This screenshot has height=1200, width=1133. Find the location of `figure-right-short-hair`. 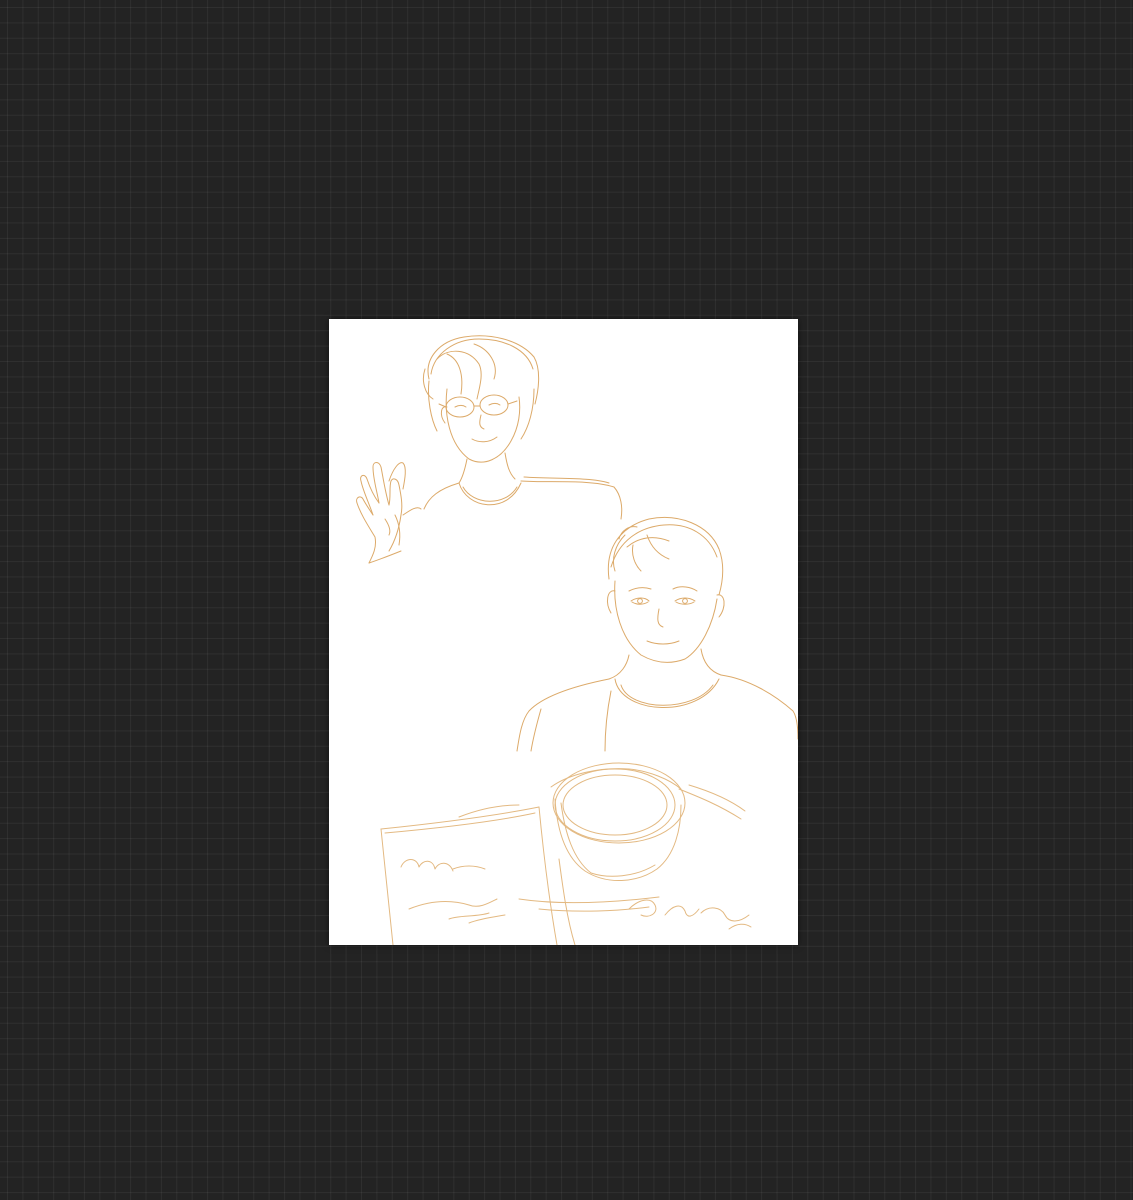

figure-right-short-hair is located at coordinates (657, 634).